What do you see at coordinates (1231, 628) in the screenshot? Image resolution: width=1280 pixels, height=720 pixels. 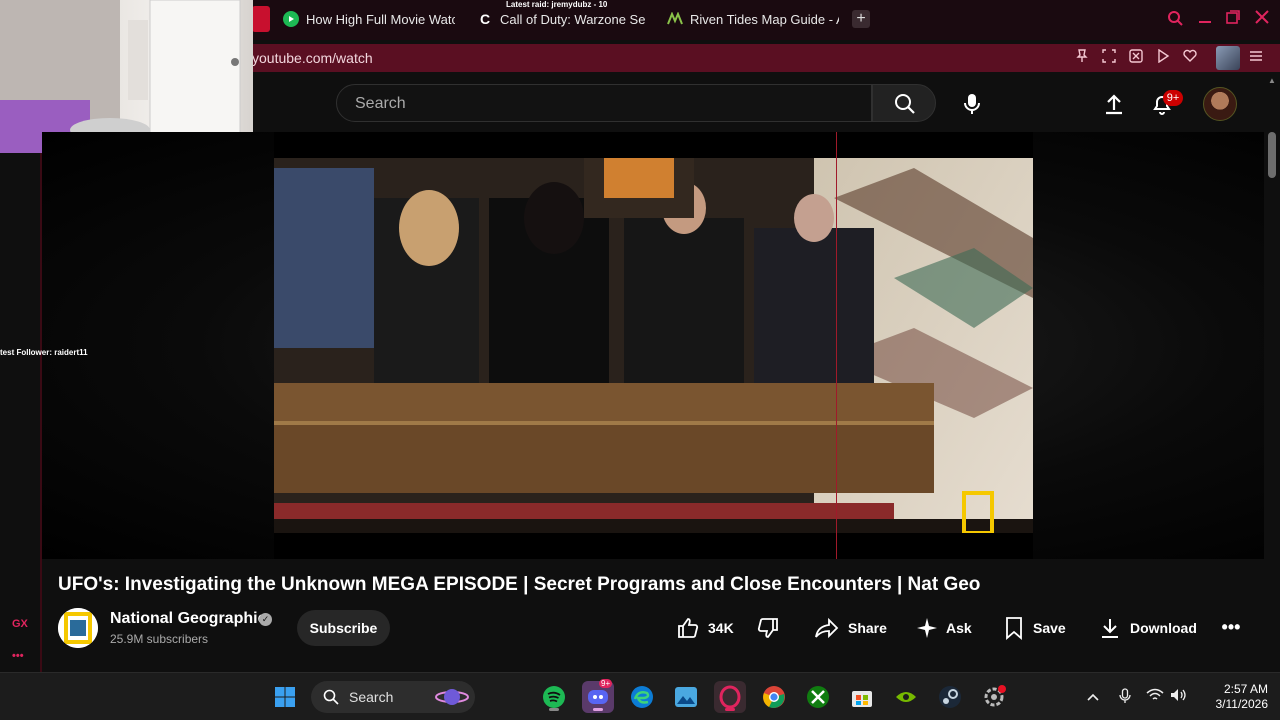 I see `more-actions-icon: •••` at bounding box center [1231, 628].